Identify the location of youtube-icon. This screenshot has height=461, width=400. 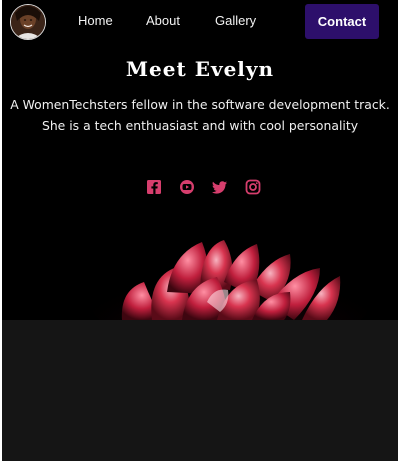
(187, 187).